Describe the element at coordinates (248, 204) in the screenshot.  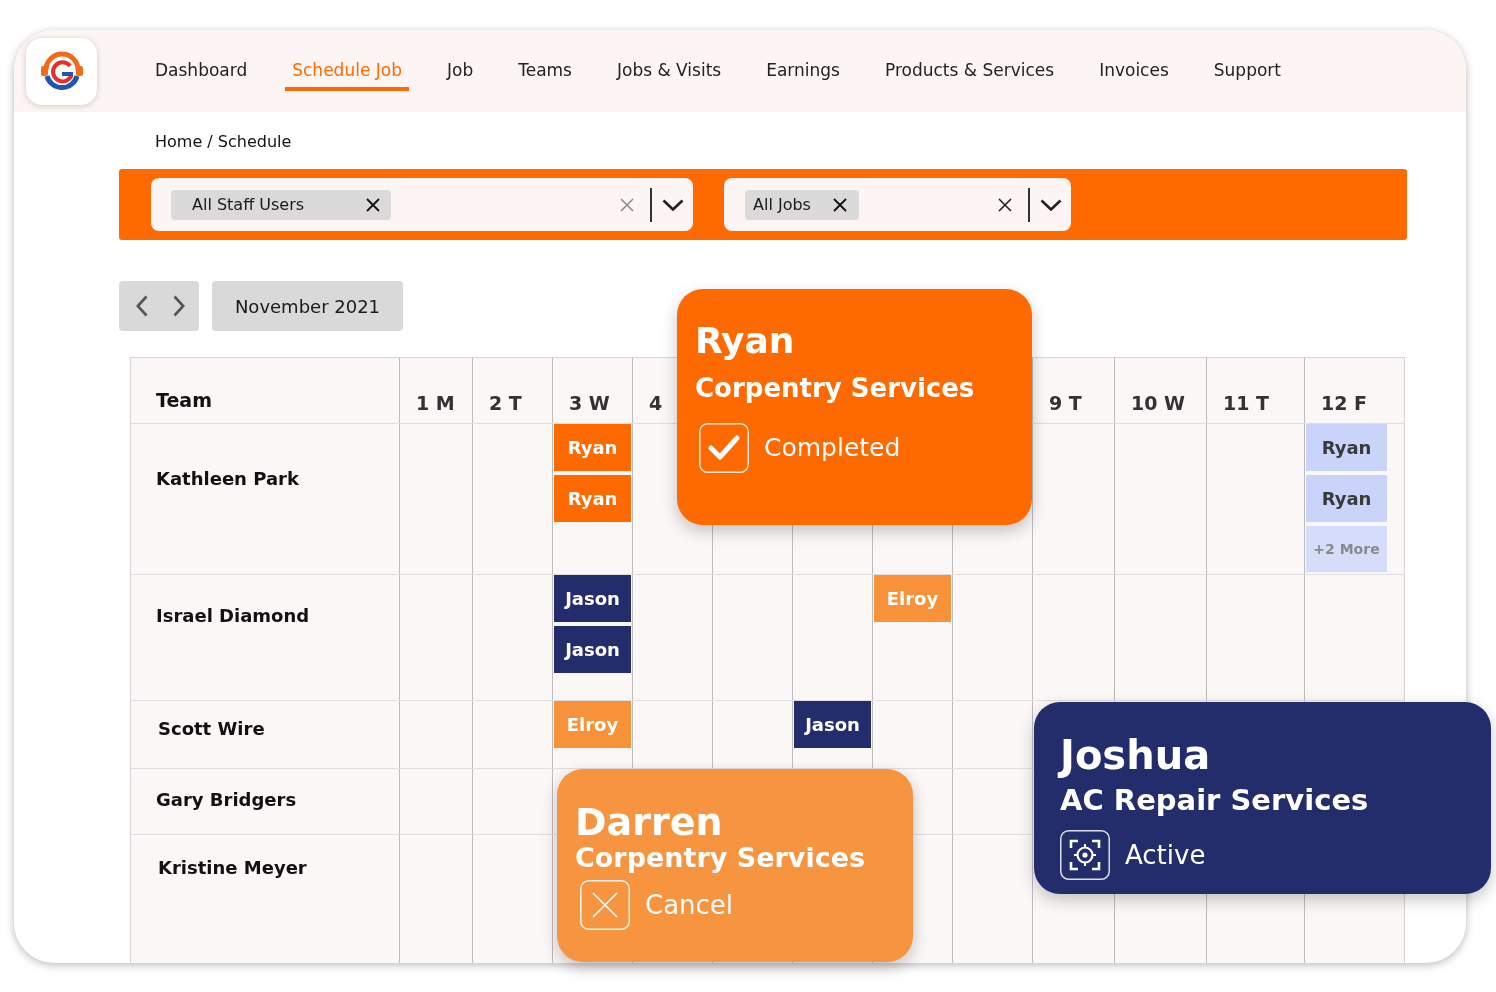
I see `chip-label: All Staff Users` at that location.